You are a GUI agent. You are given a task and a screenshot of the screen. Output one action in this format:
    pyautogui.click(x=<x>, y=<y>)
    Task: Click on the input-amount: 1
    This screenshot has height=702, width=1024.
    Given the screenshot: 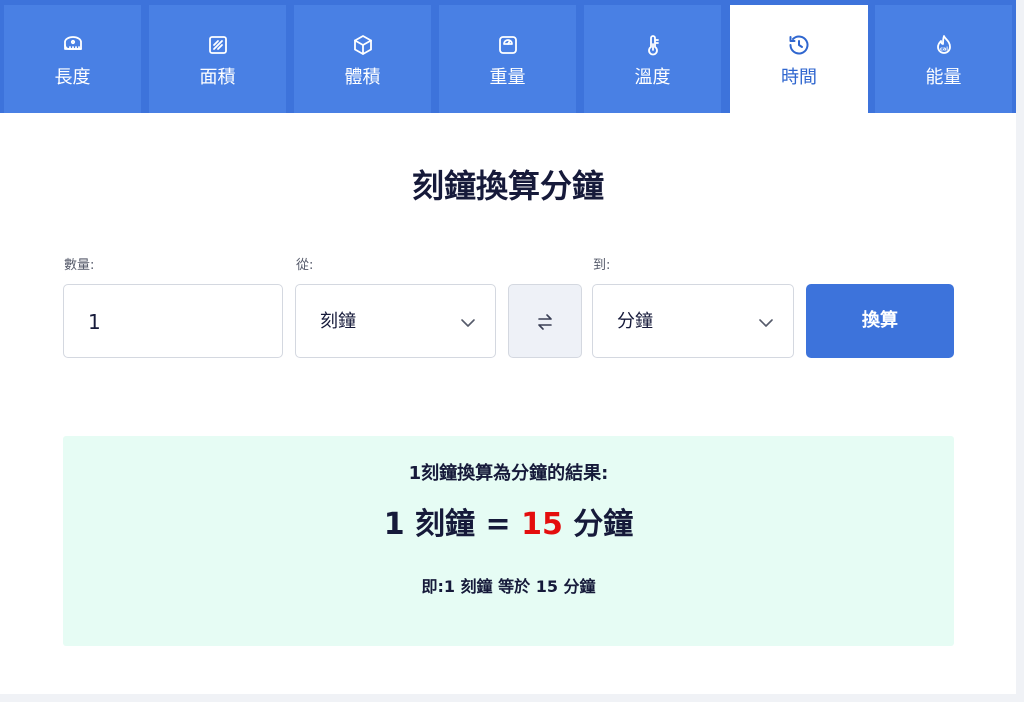 What is the action you would take?
    pyautogui.click(x=394, y=524)
    